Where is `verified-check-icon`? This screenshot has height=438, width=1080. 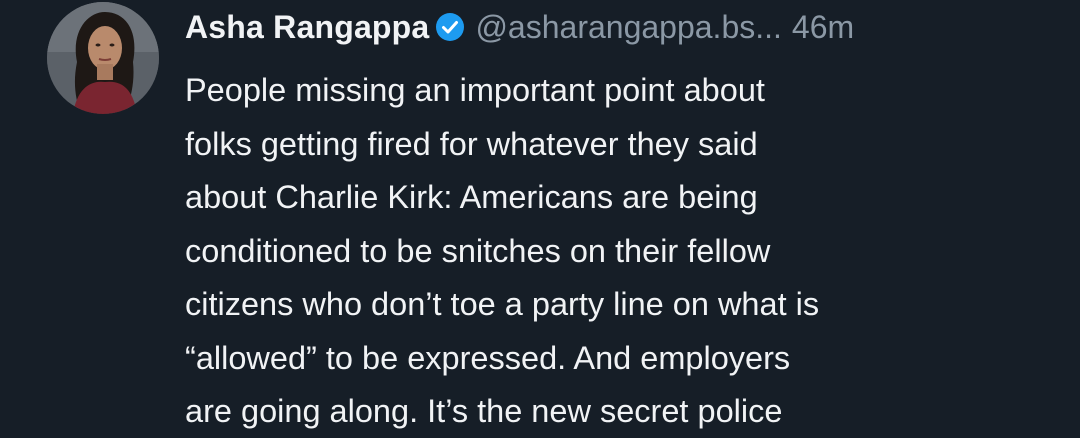 verified-check-icon is located at coordinates (450, 27).